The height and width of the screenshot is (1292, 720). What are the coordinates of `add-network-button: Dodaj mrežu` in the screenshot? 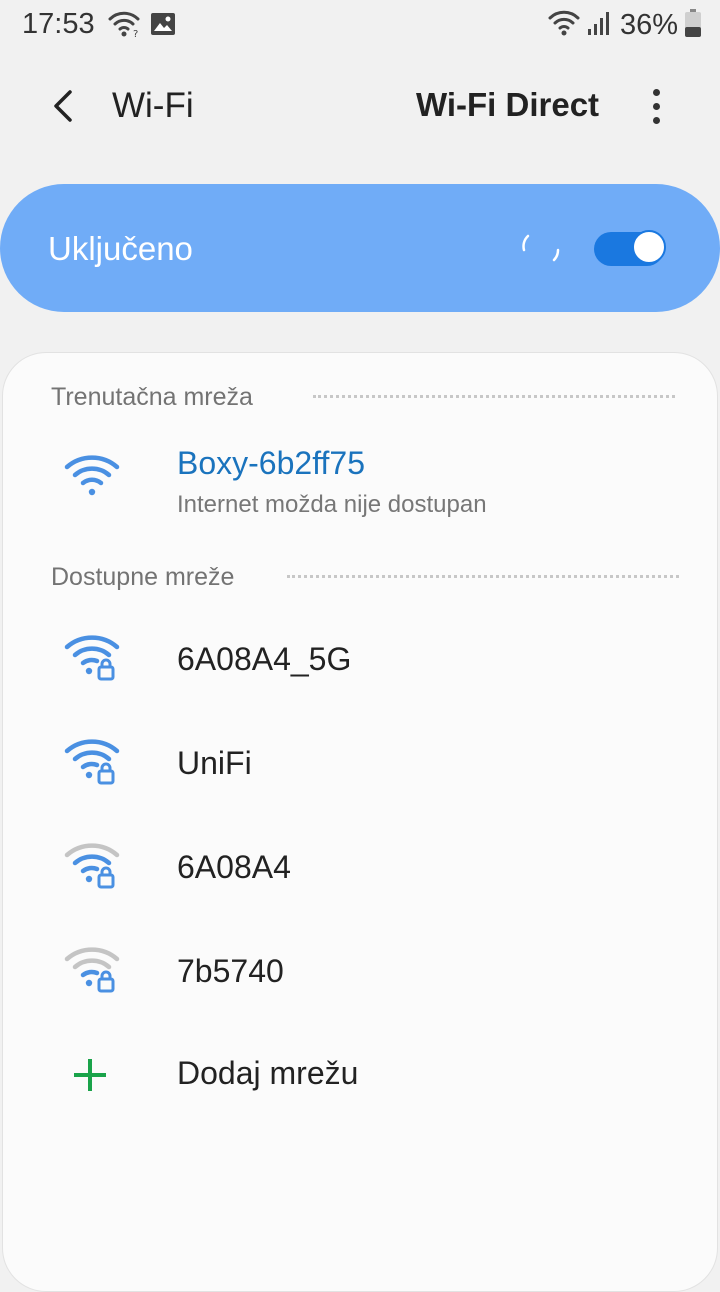 It's located at (361, 1073).